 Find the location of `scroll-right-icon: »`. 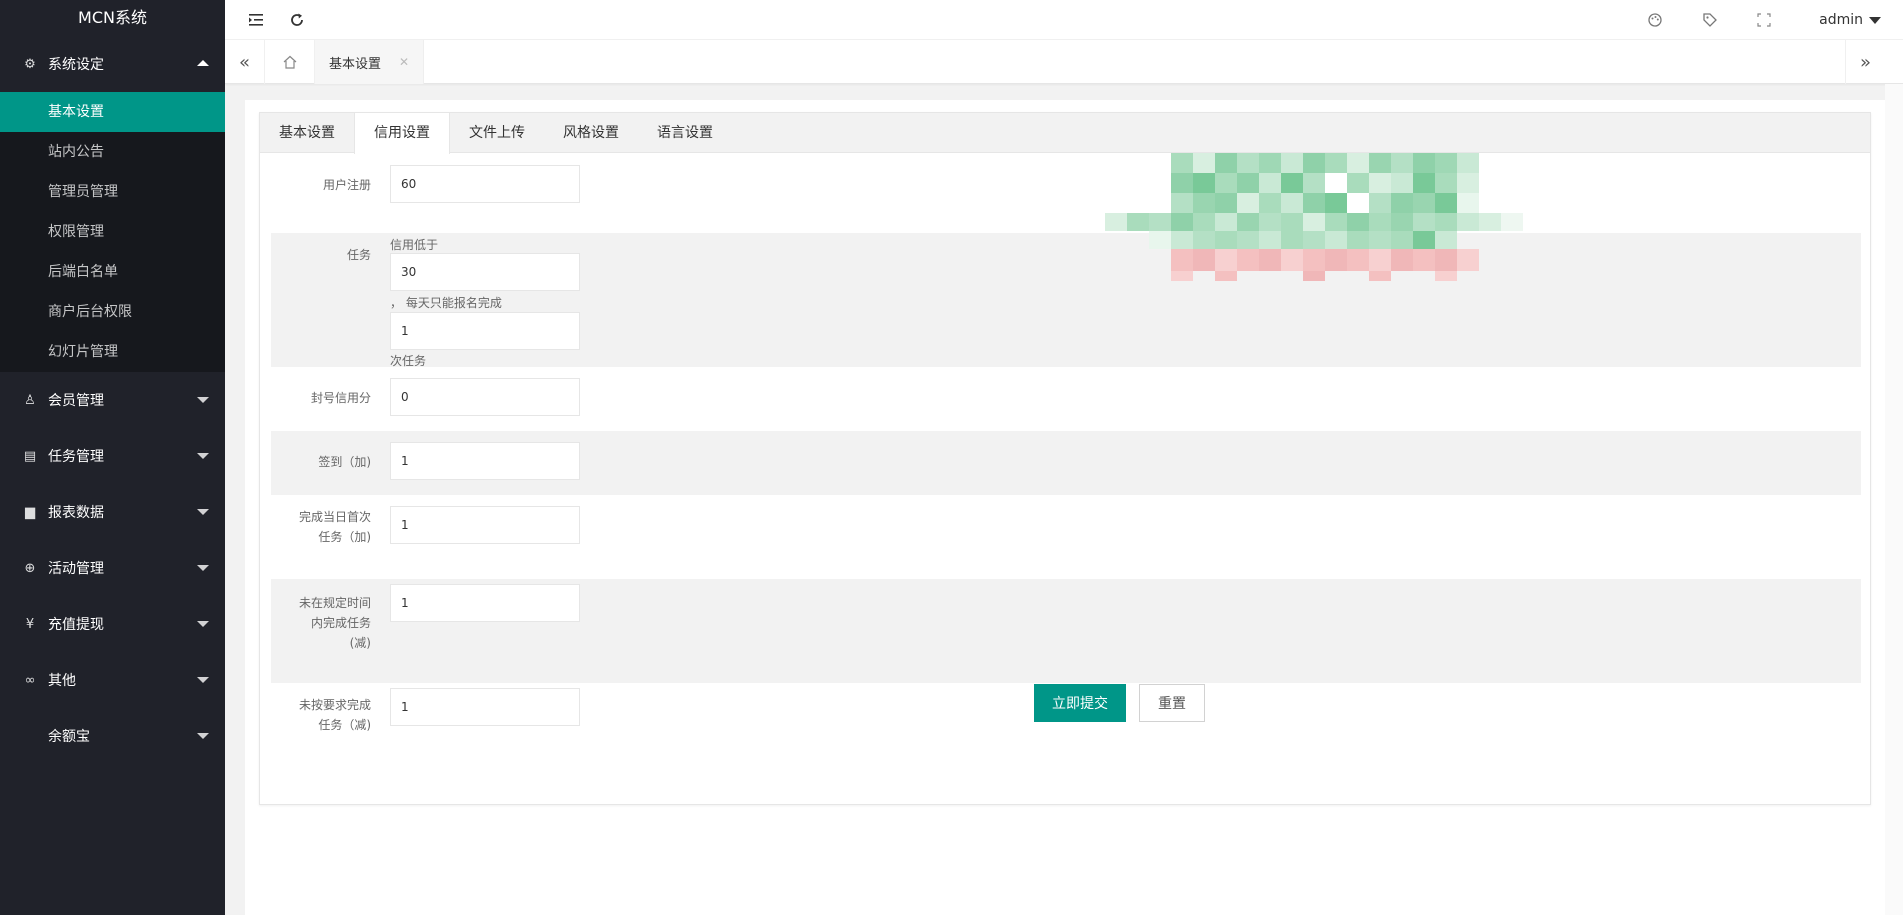

scroll-right-icon: » is located at coordinates (1865, 62).